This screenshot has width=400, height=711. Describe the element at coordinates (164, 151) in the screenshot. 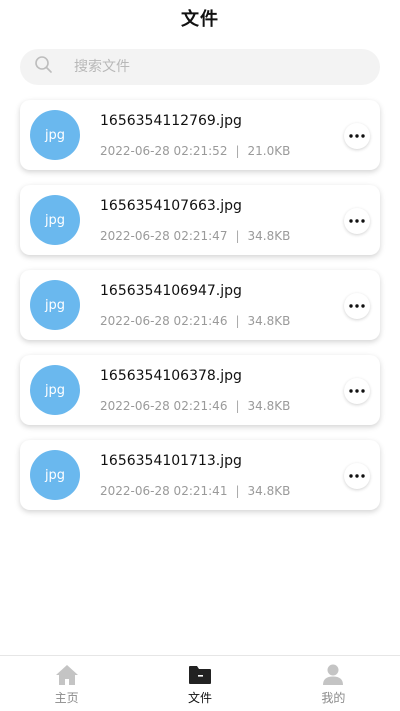

I see `file-date: 2022-06-28 02:21:52` at that location.